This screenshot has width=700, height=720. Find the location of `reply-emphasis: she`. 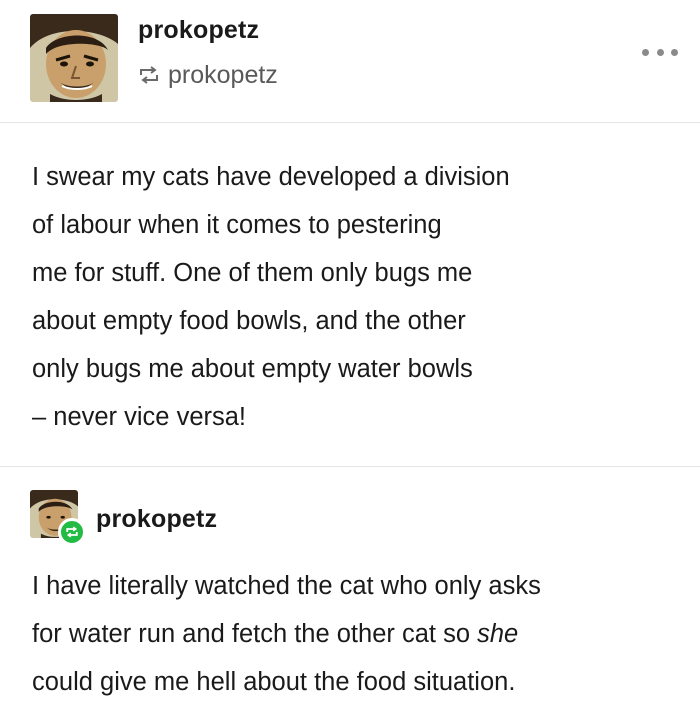

reply-emphasis: she is located at coordinates (498, 634).